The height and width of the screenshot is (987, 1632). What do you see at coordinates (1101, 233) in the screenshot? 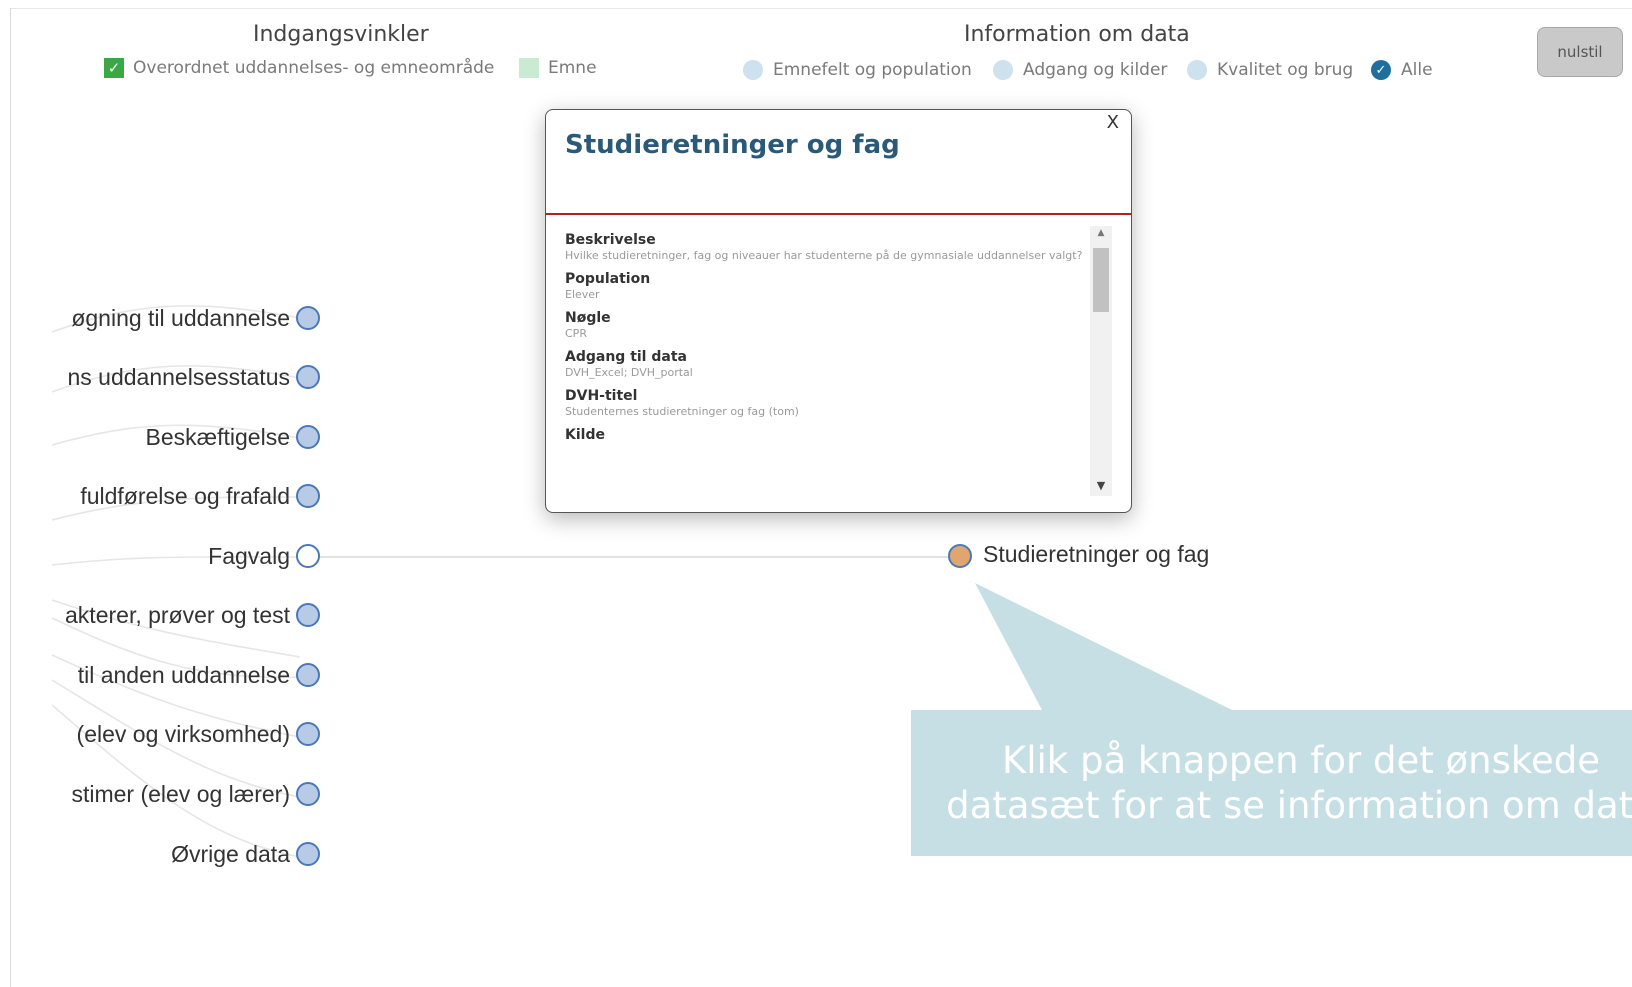
I see `scroll-up-arrow-icon: ▲` at bounding box center [1101, 233].